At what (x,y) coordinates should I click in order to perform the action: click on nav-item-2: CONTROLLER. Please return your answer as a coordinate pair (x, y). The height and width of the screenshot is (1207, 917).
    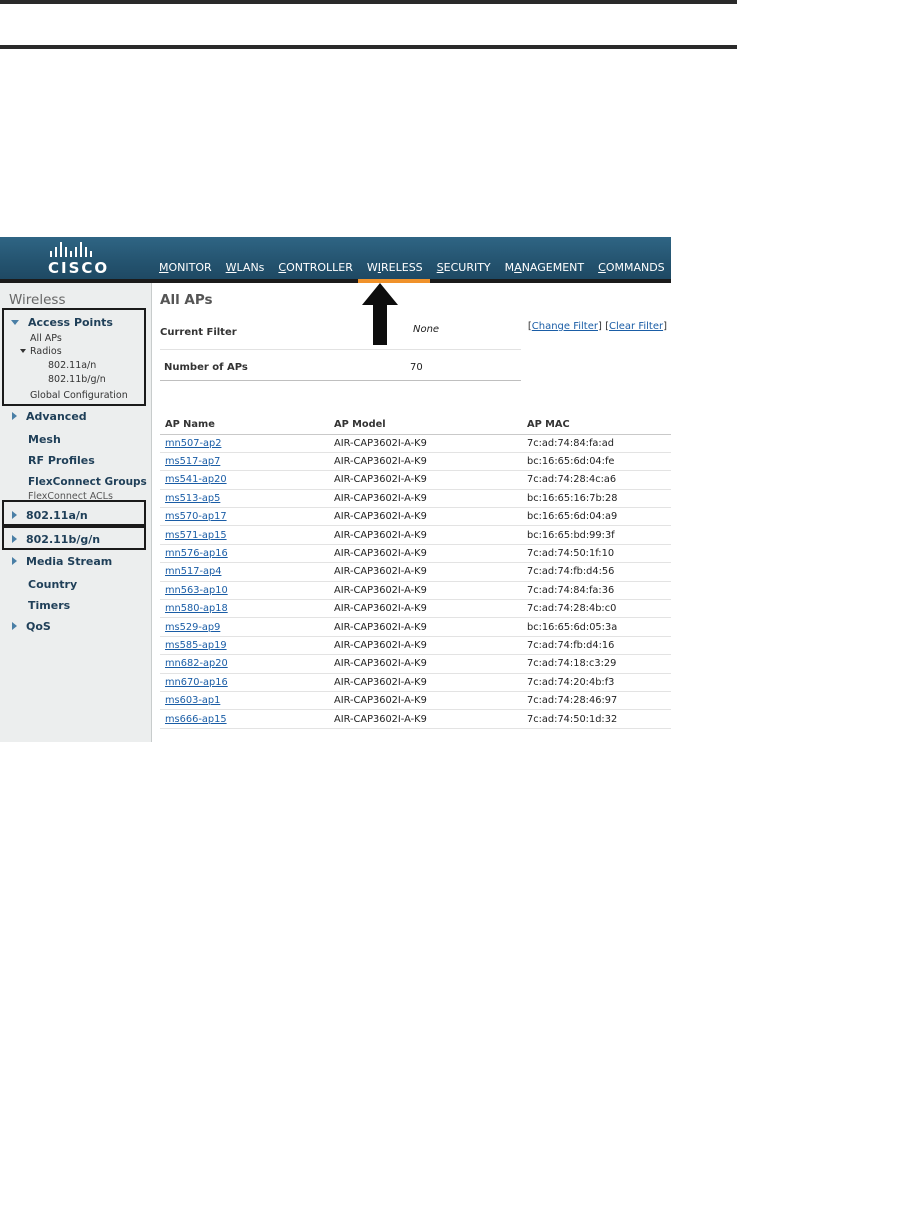
    Looking at the image, I should click on (315, 269).